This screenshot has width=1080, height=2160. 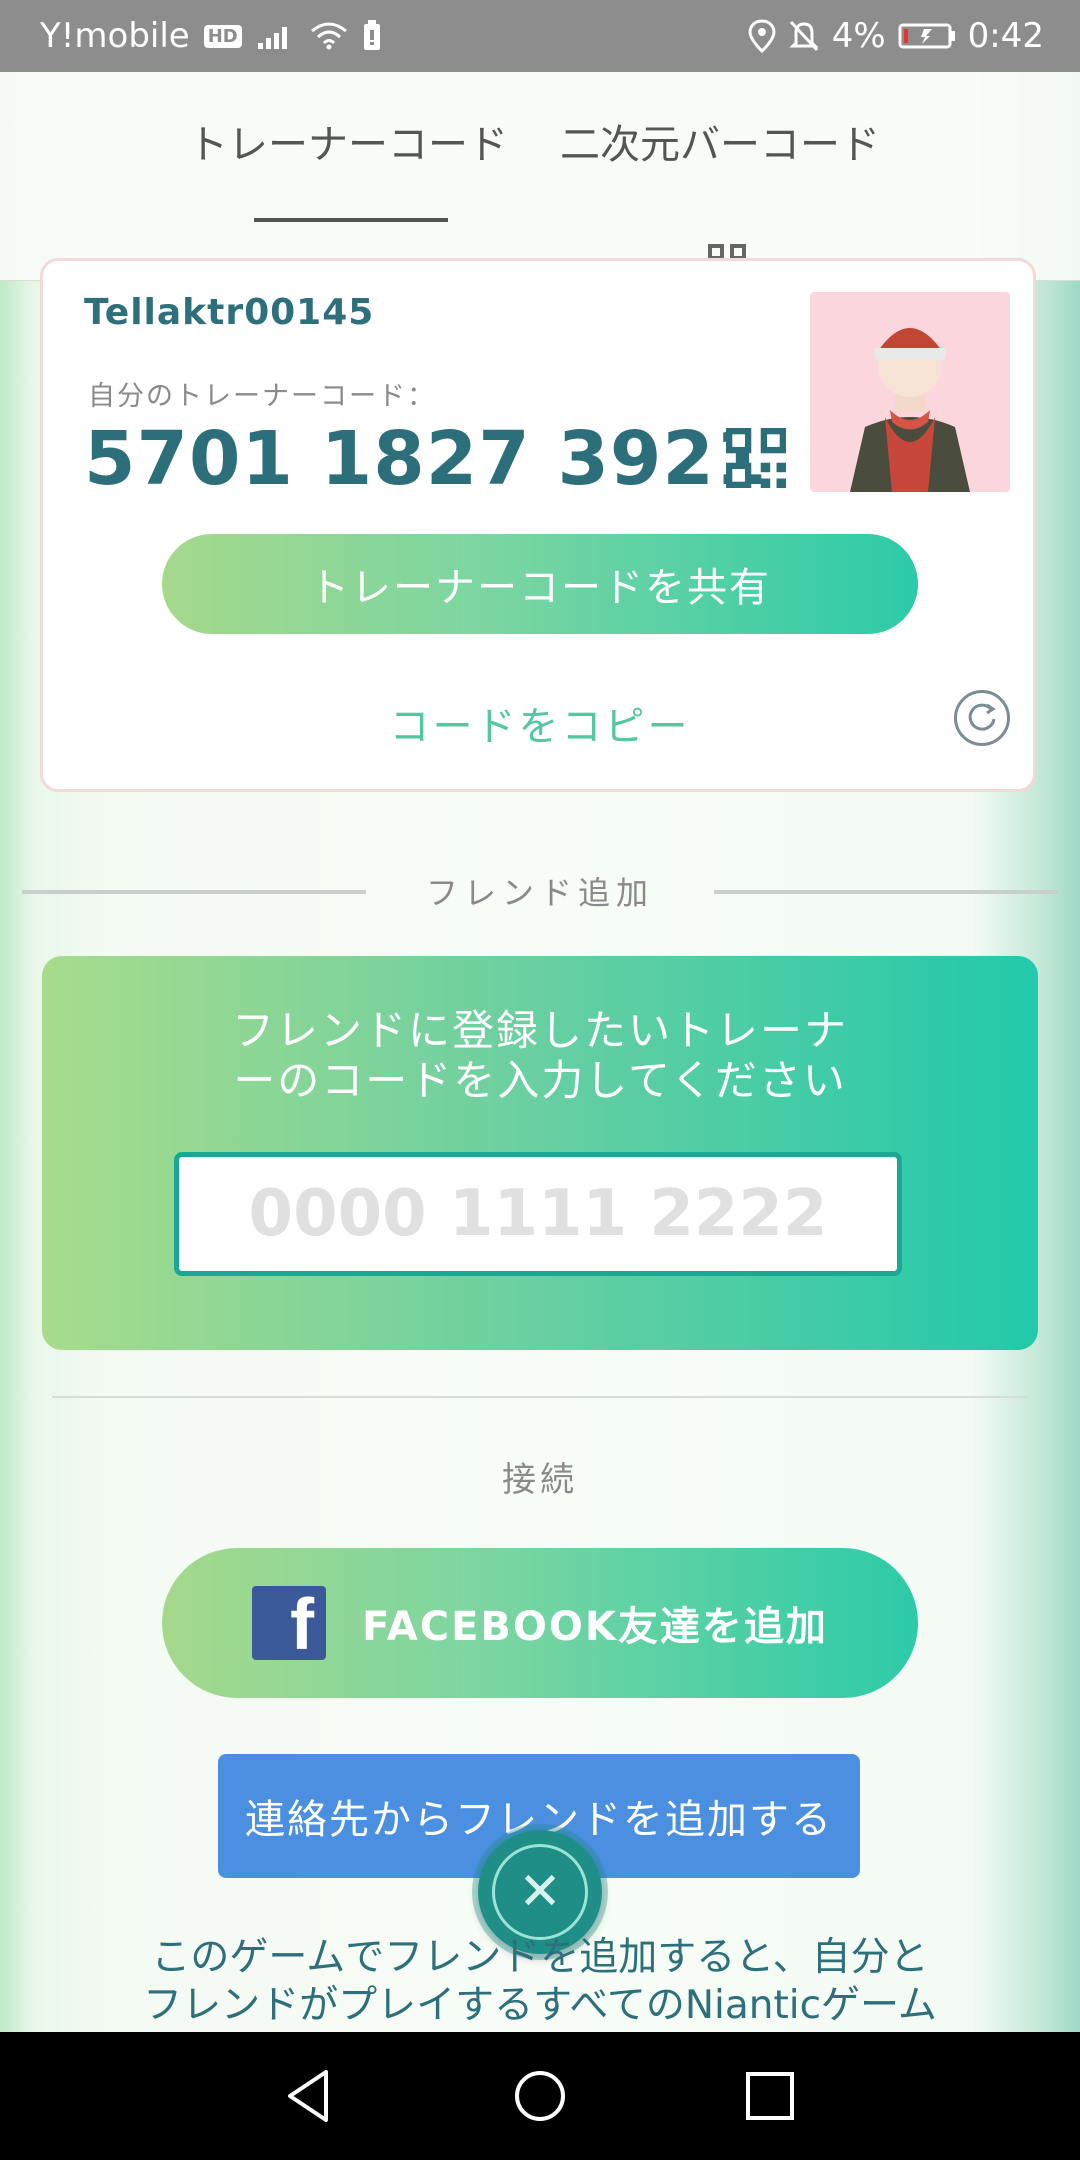 What do you see at coordinates (272, 38) in the screenshot?
I see `signal-icon` at bounding box center [272, 38].